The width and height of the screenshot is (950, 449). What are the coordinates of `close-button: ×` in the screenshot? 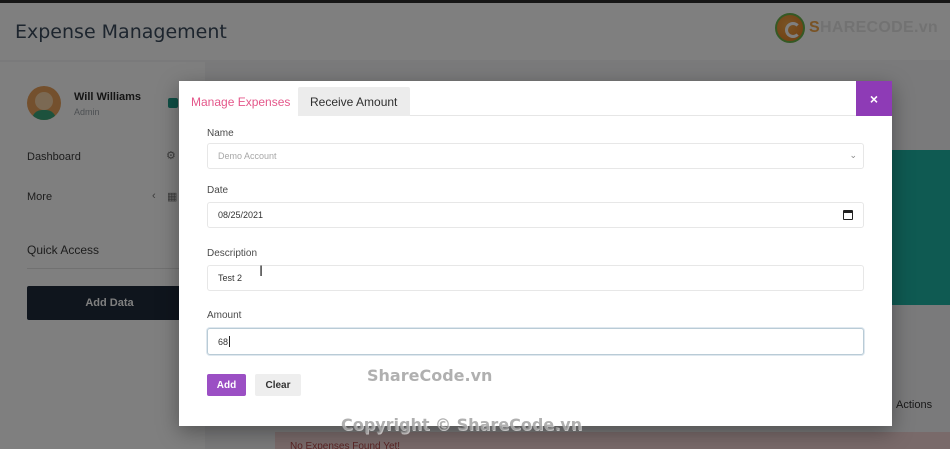 It's located at (874, 98).